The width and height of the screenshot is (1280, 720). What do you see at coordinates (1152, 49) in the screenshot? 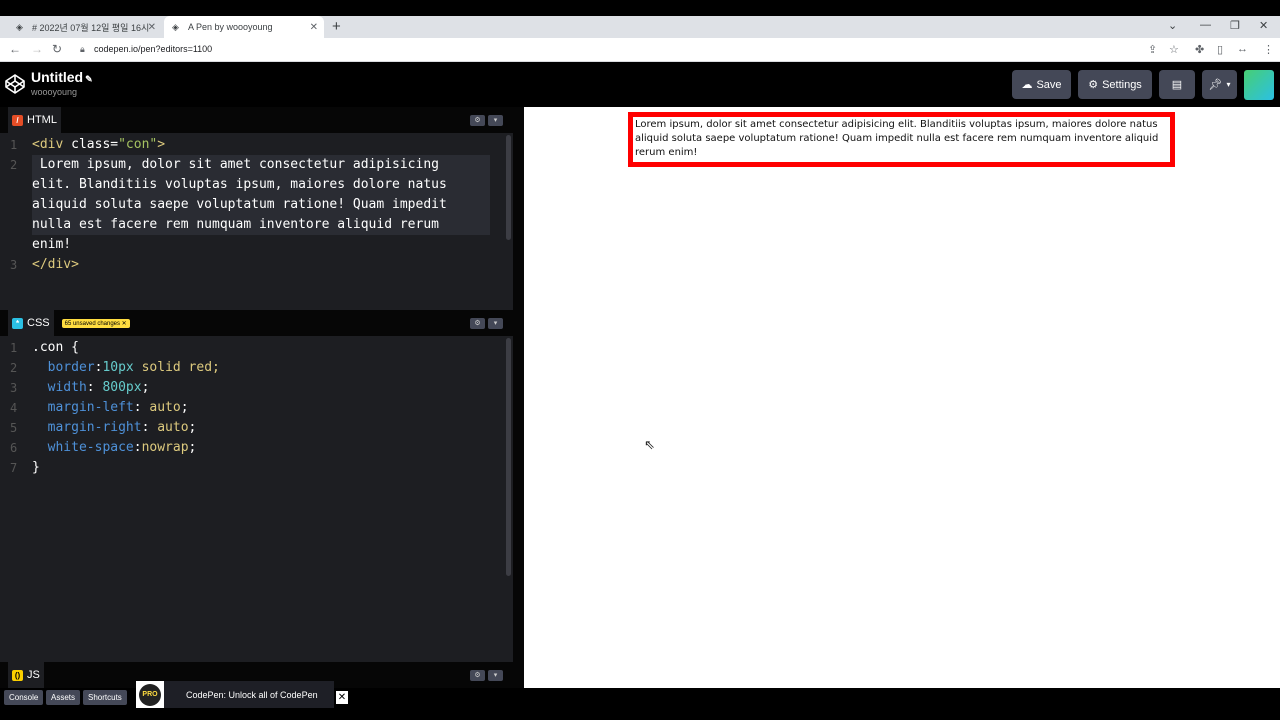
I see `share-icon: ⇪` at bounding box center [1152, 49].